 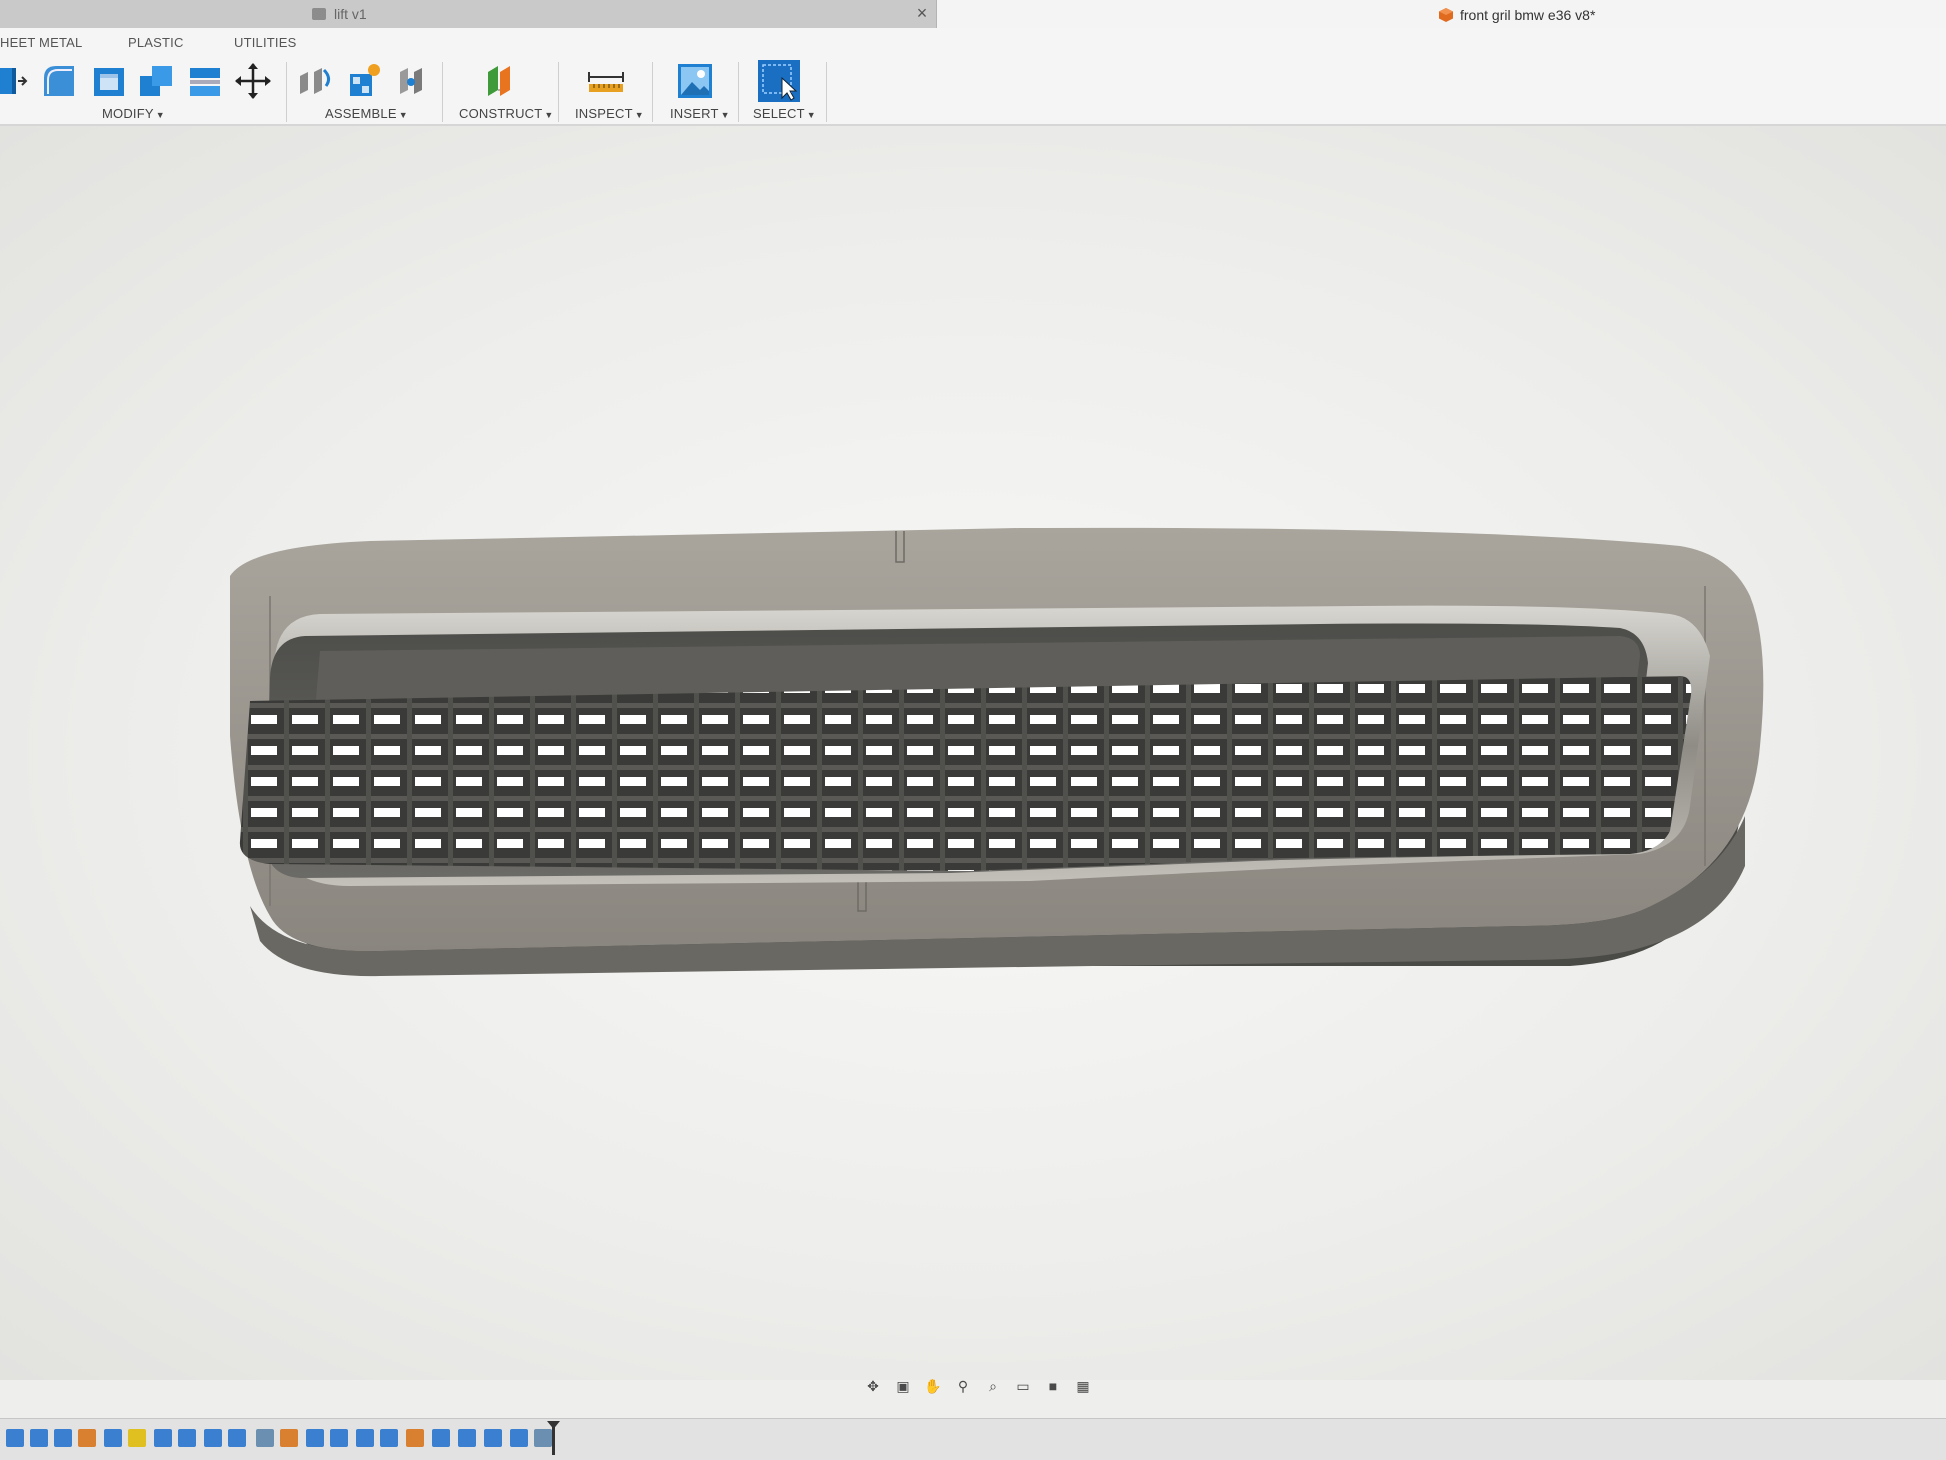 I want to click on display-settings-icon: ▭, so click(x=1023, y=1386).